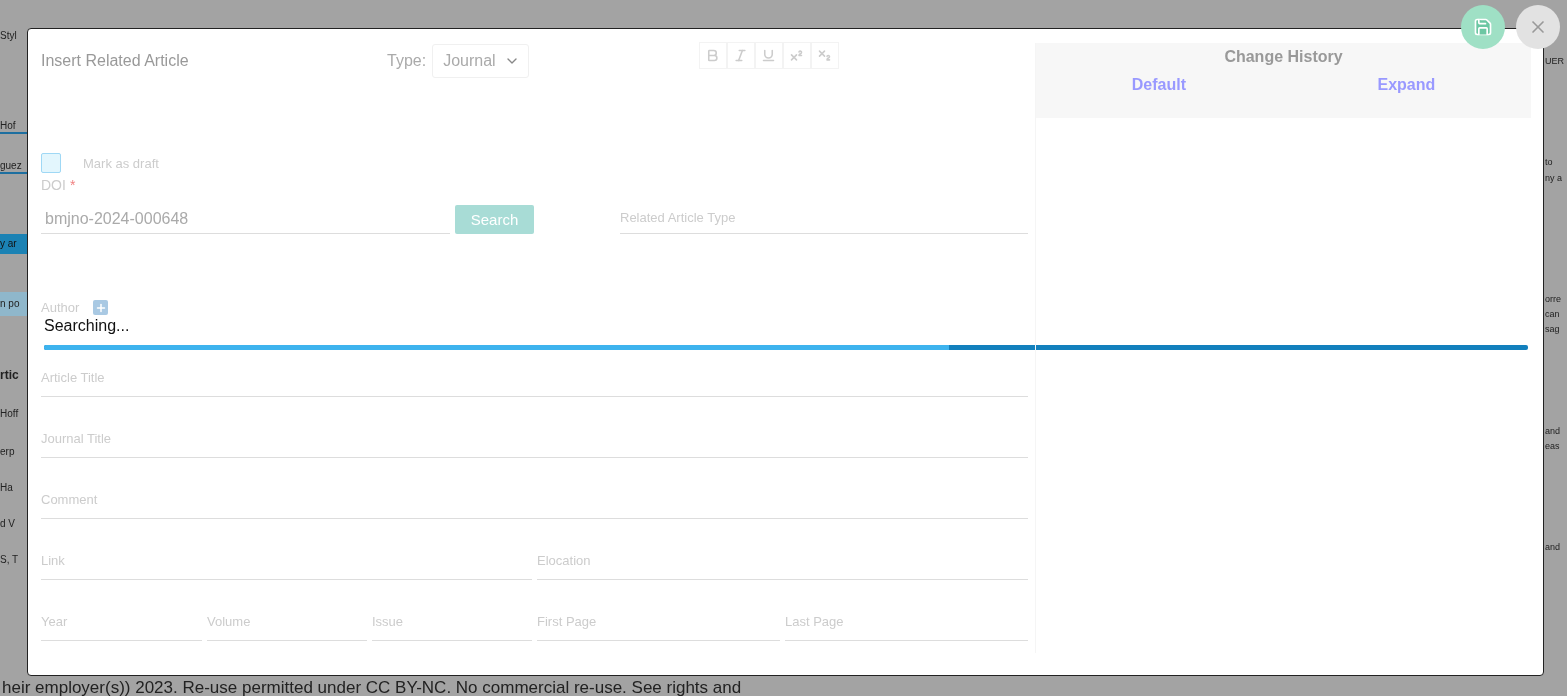 The width and height of the screenshot is (1567, 696). I want to click on background-text: y ar, so click(13, 244).